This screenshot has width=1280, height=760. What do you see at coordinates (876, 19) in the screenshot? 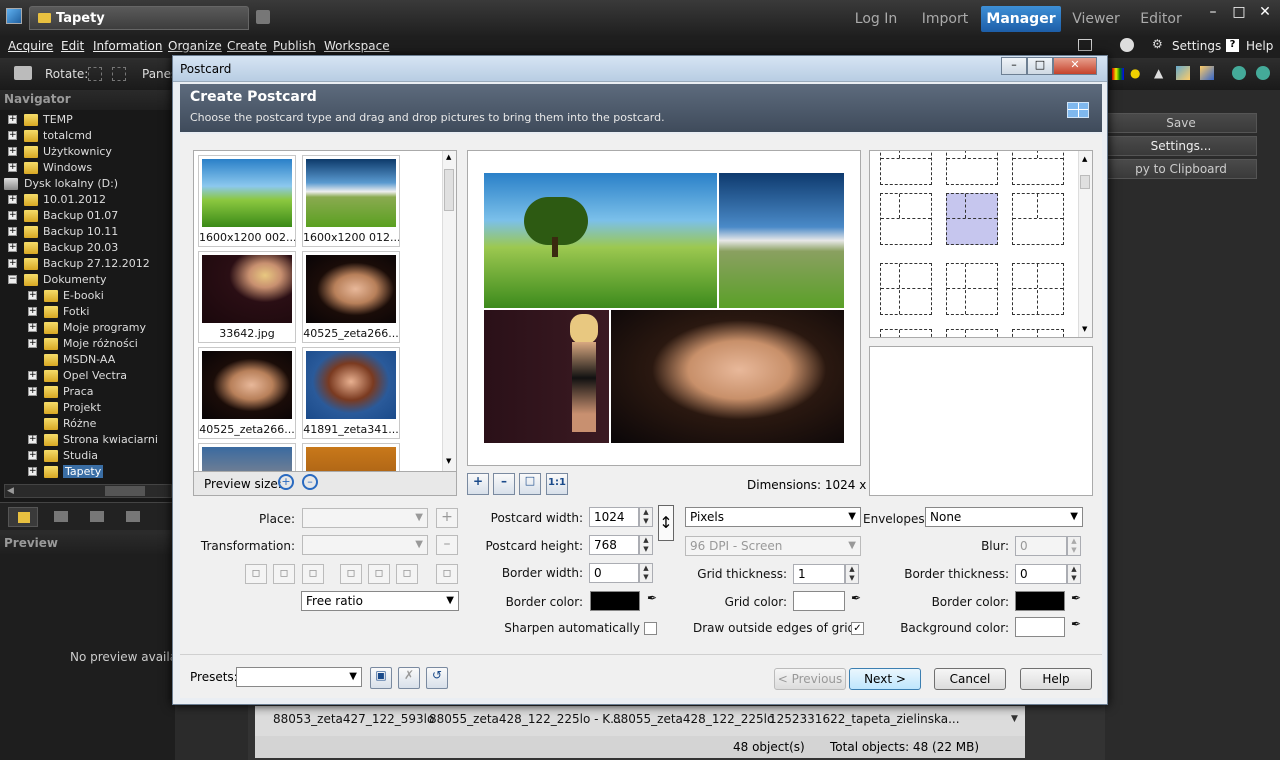
I see `mode-login: Log In` at bounding box center [876, 19].